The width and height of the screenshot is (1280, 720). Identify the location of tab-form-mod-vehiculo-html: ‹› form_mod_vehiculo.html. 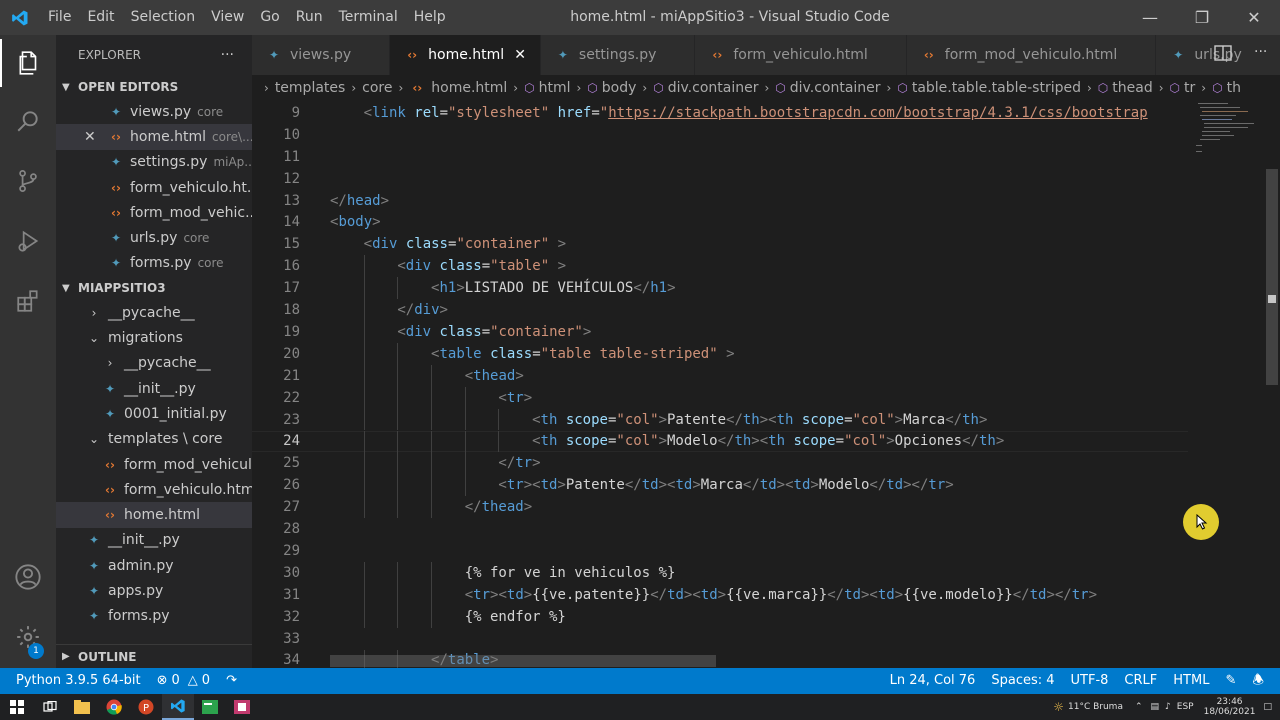
(1031, 55).